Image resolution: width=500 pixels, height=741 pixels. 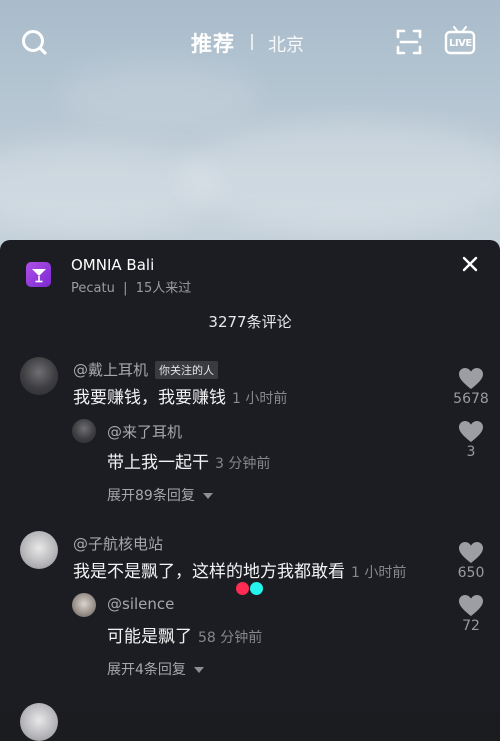 What do you see at coordinates (158, 463) in the screenshot?
I see `reply-body: 带上我一起干` at bounding box center [158, 463].